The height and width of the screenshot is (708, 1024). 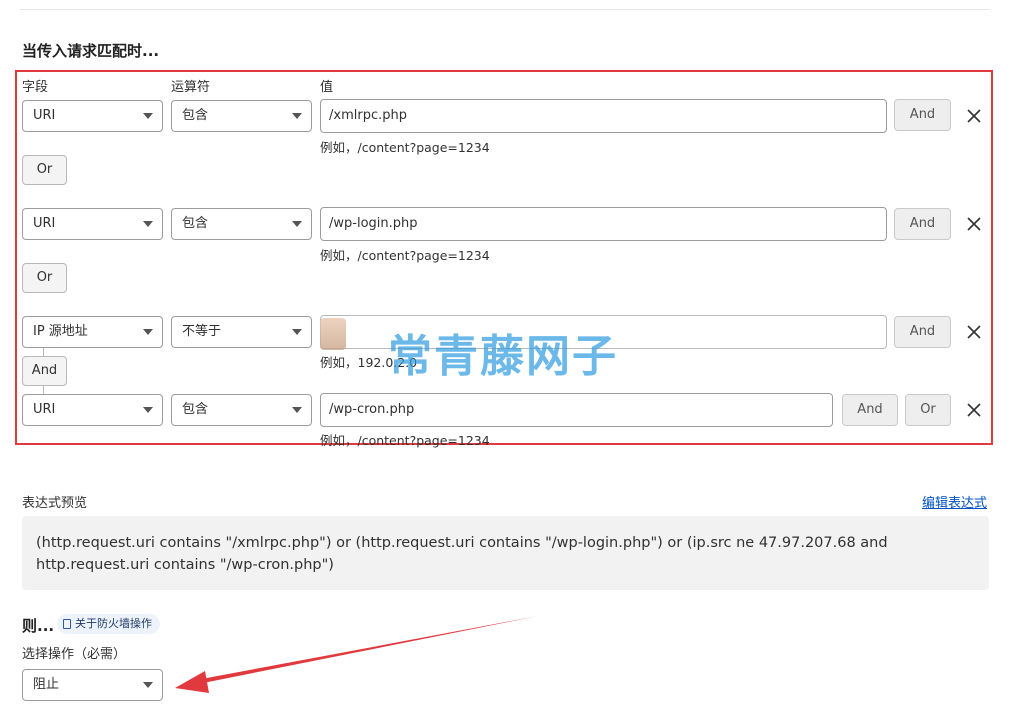 I want to click on arrow-head, so click(x=192, y=682).